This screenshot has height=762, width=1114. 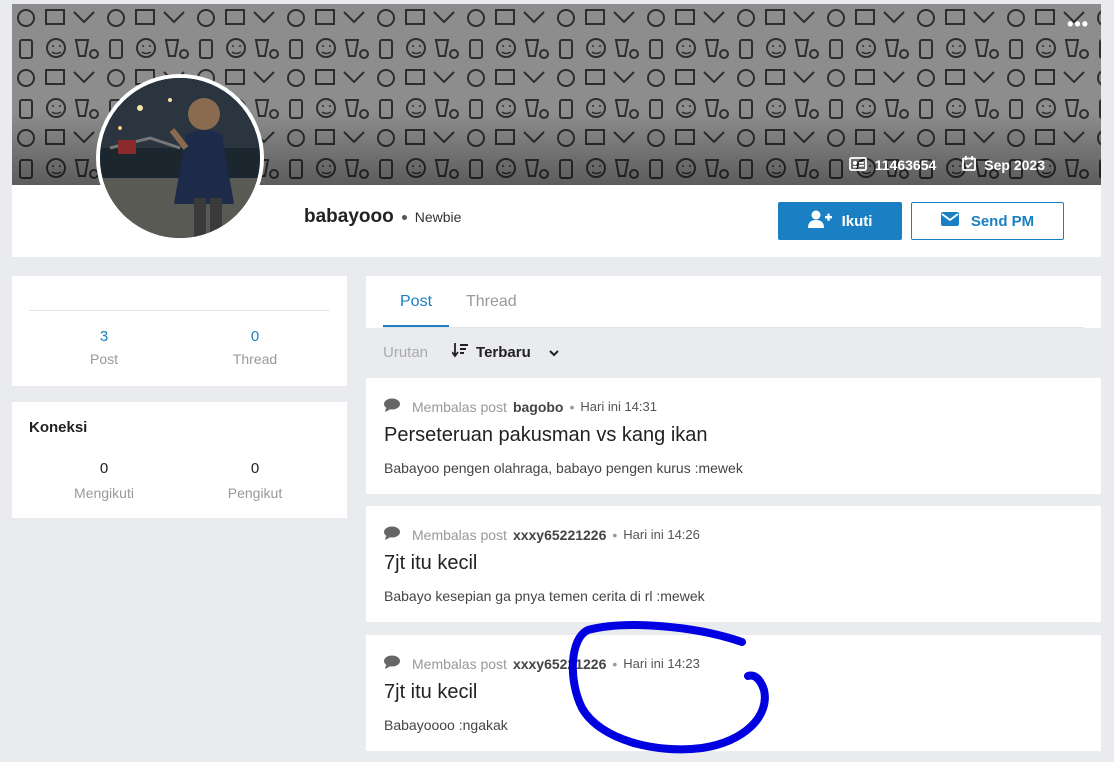 I want to click on following-label: Mengikuti, so click(x=104, y=493).